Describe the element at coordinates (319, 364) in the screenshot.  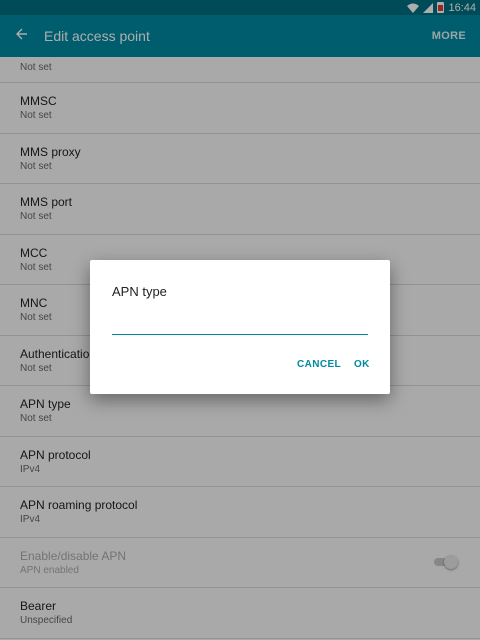
I see `cancel-button: CANCEL` at that location.